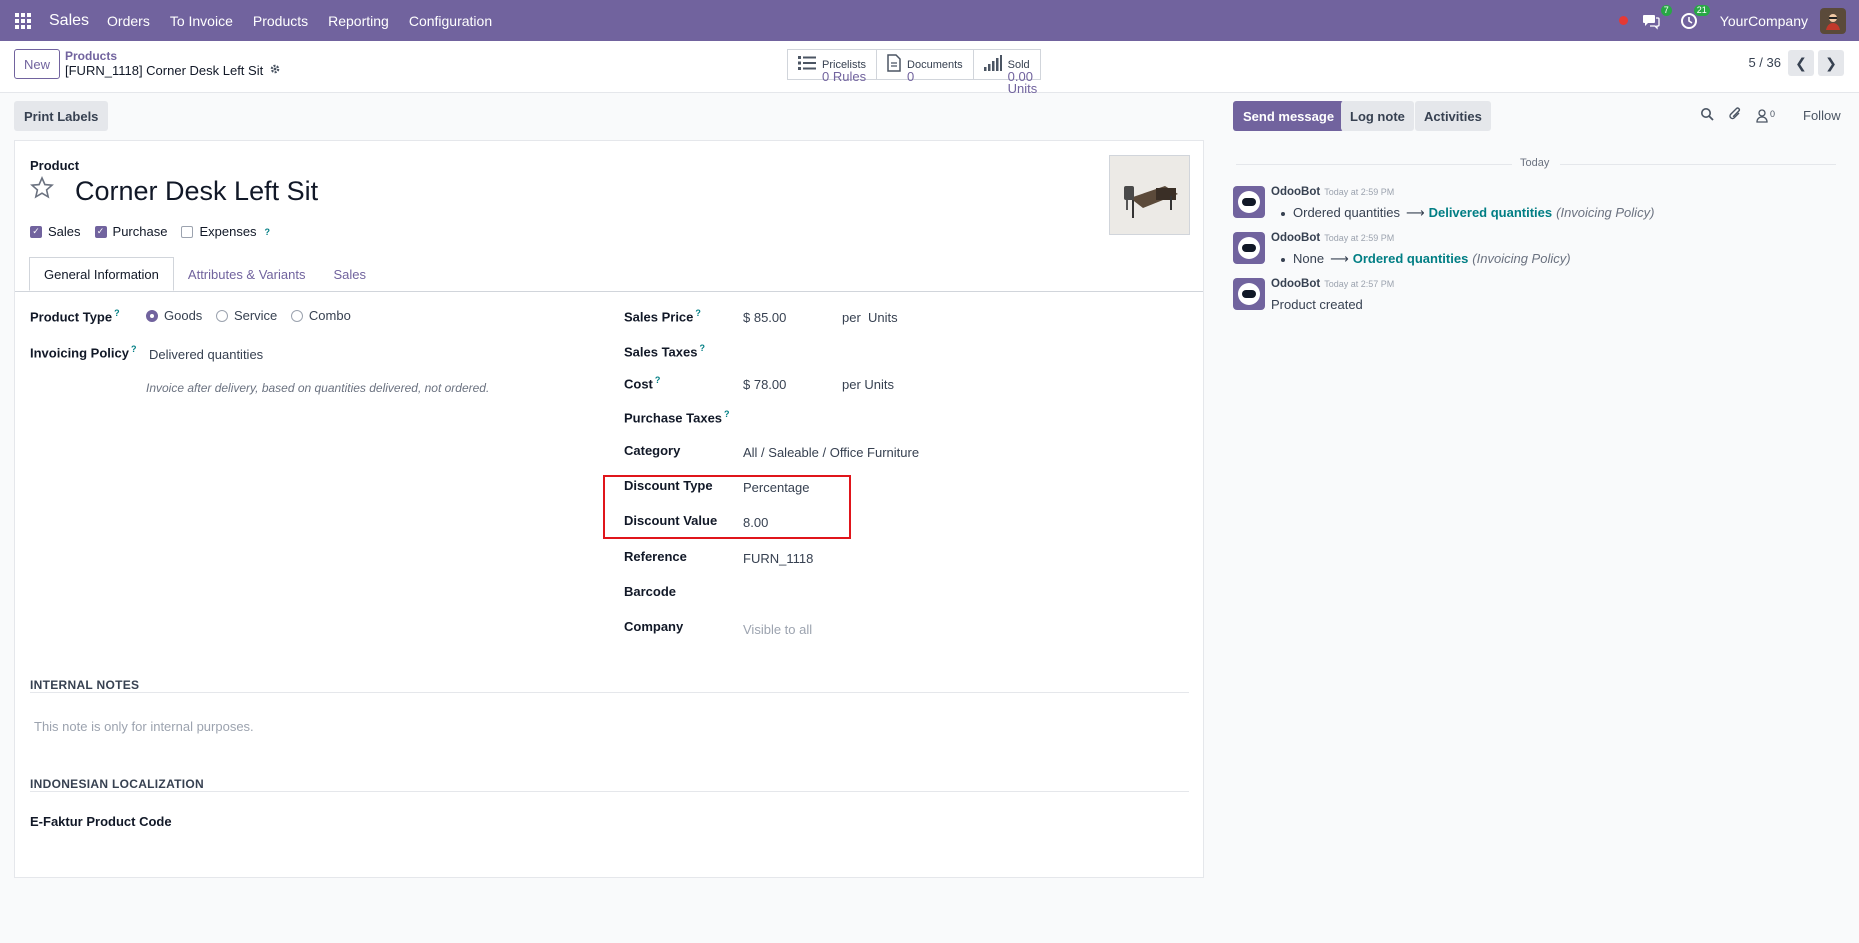  Describe the element at coordinates (358, 21) in the screenshot. I see `menu-reporting: Reporting` at that location.